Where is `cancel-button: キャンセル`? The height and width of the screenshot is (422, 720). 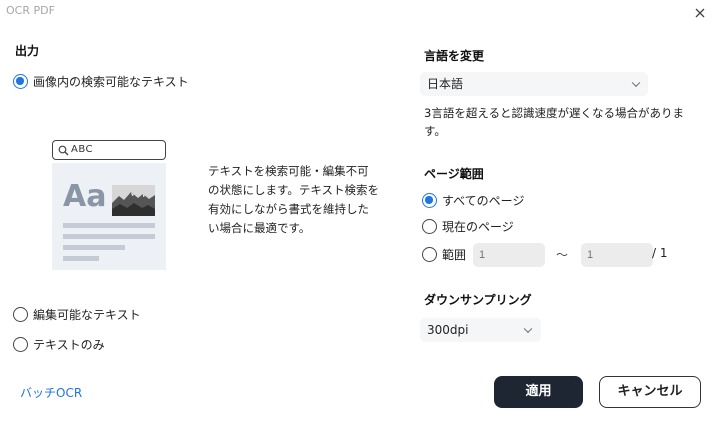 cancel-button: キャンセル is located at coordinates (650, 392).